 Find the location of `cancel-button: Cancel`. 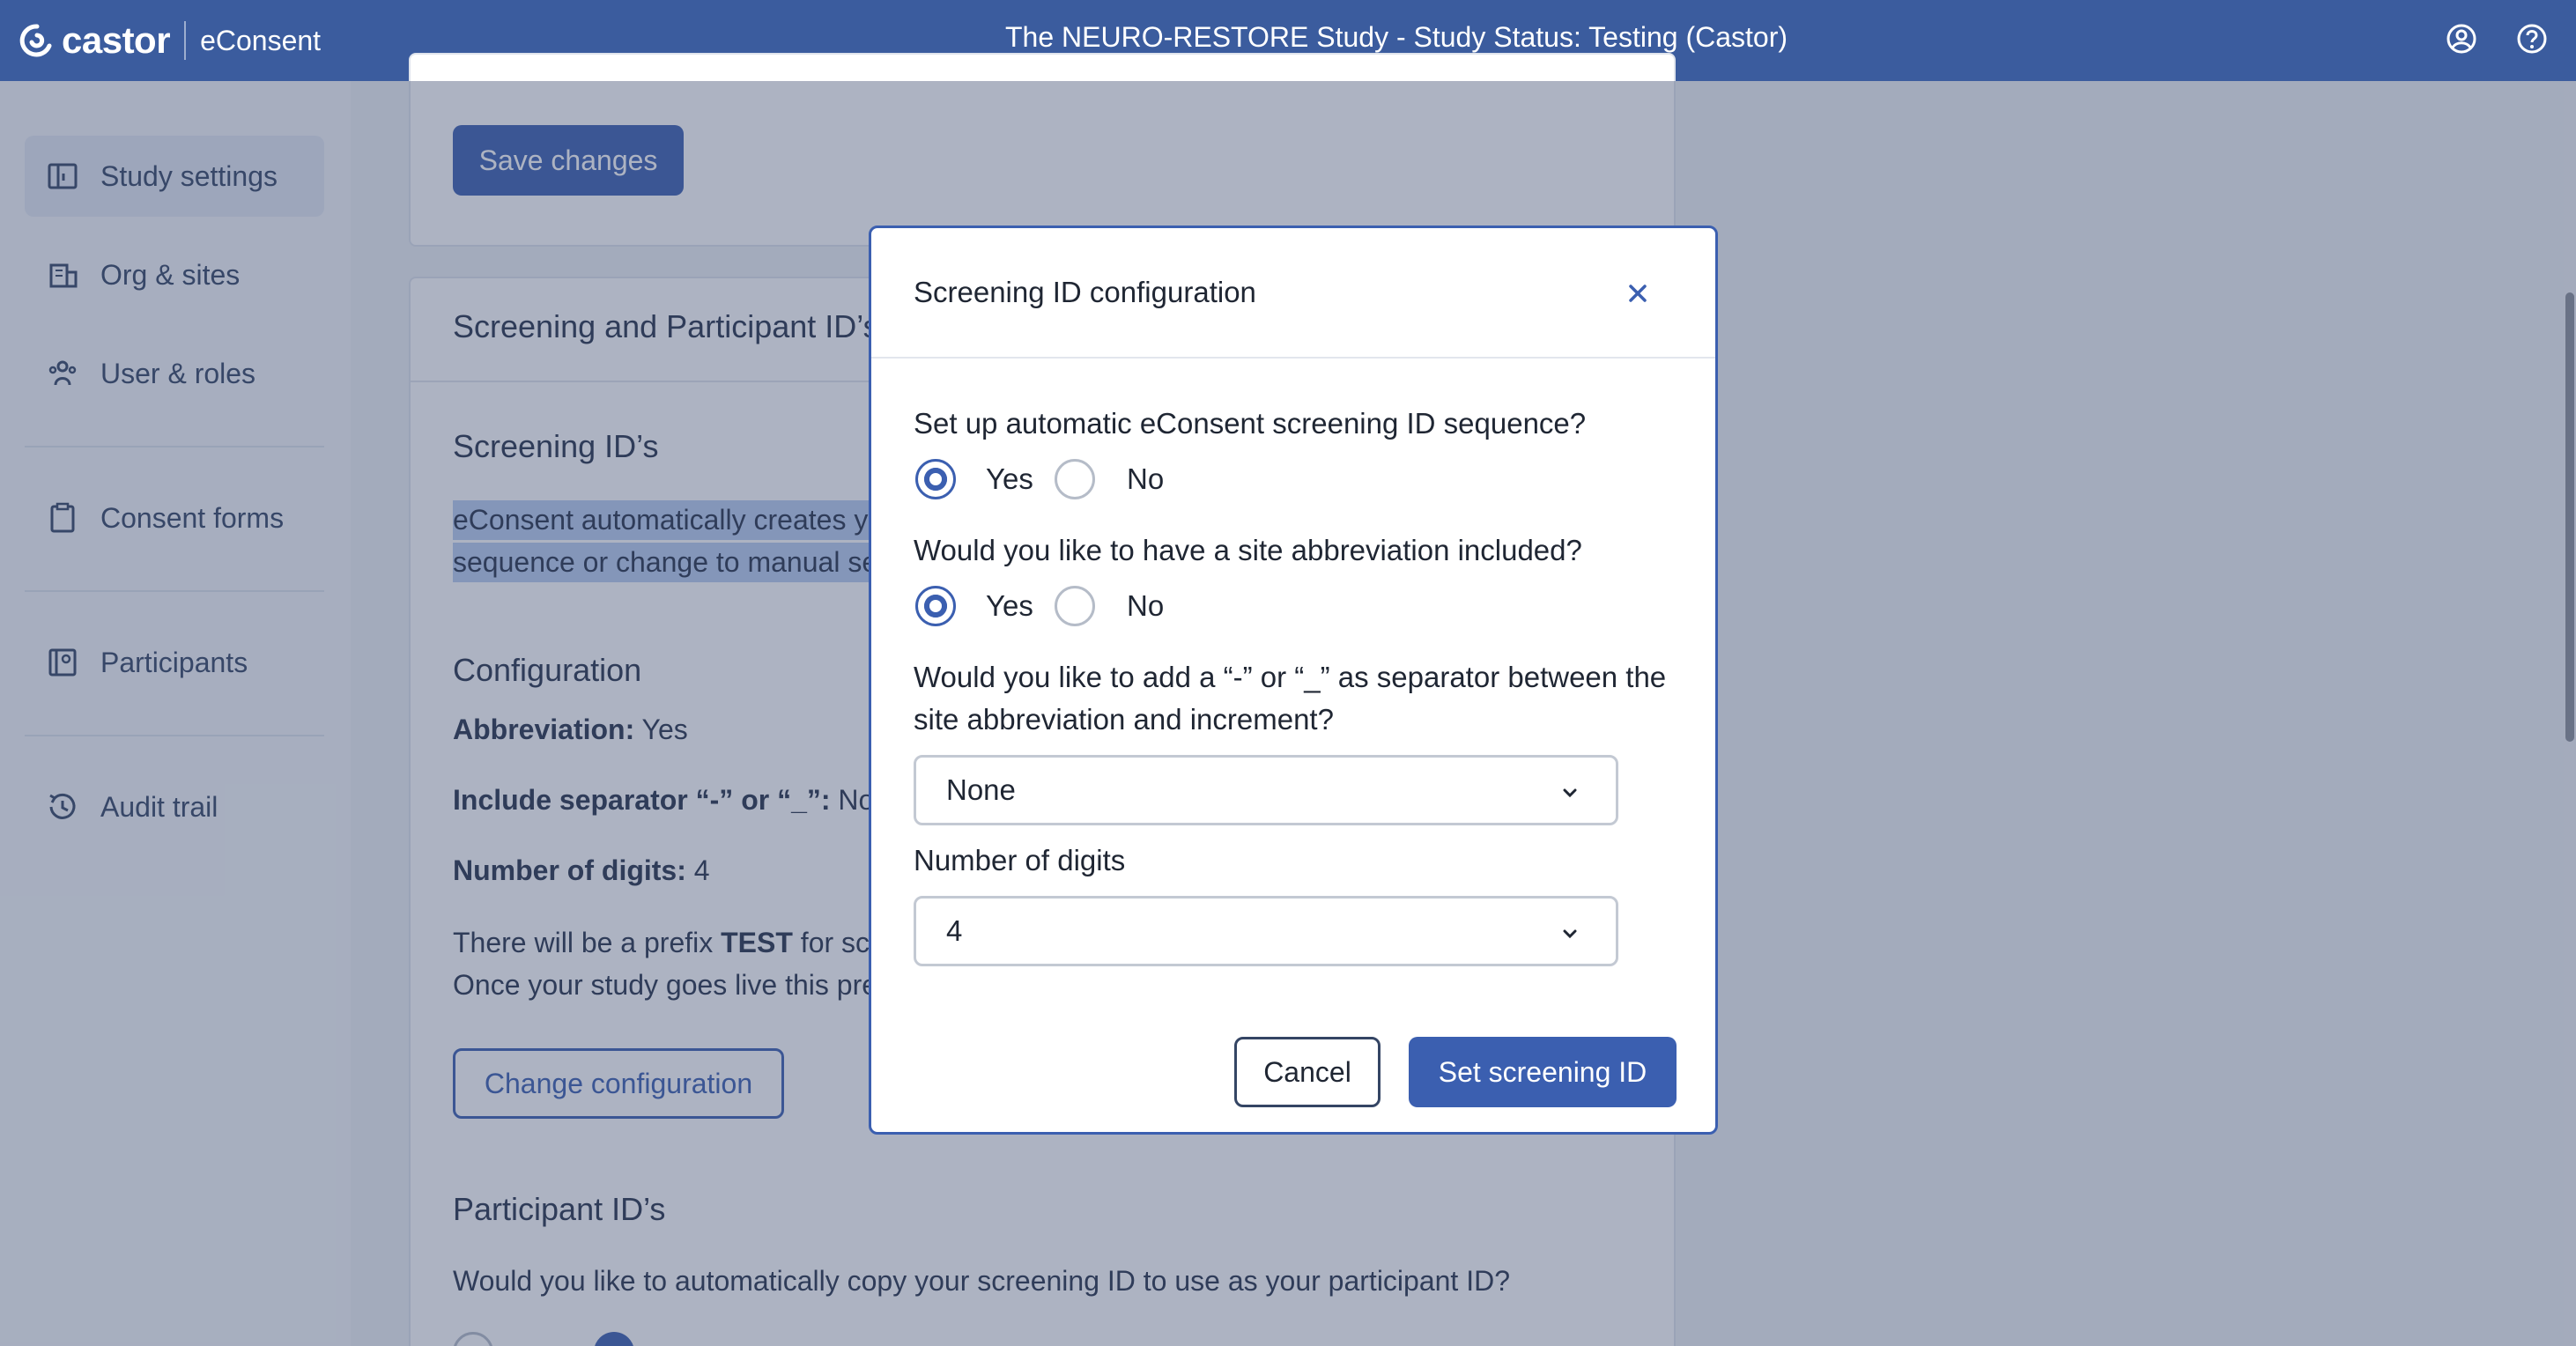

cancel-button: Cancel is located at coordinates (1307, 1072).